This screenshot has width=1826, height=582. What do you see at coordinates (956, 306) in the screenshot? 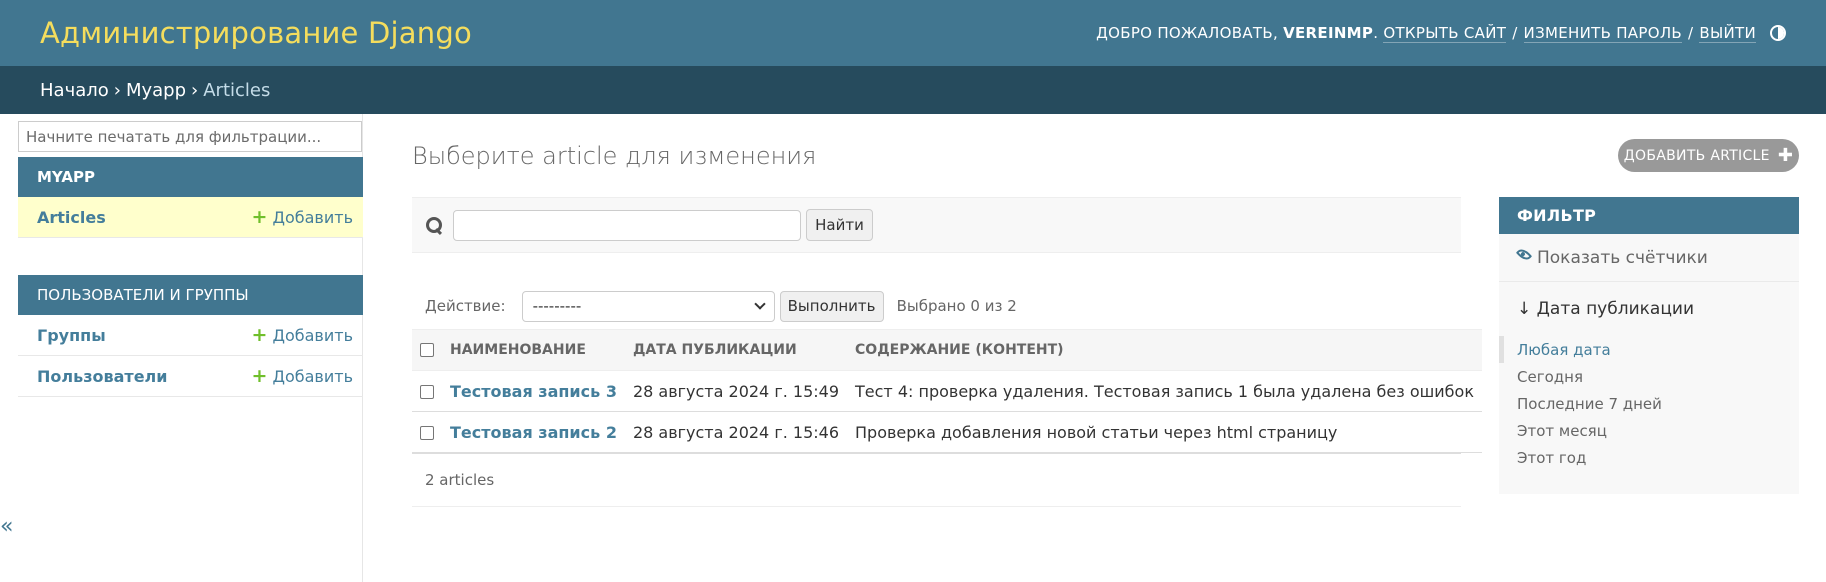
I see `selection-counter: Выбрано 0 из 2` at bounding box center [956, 306].